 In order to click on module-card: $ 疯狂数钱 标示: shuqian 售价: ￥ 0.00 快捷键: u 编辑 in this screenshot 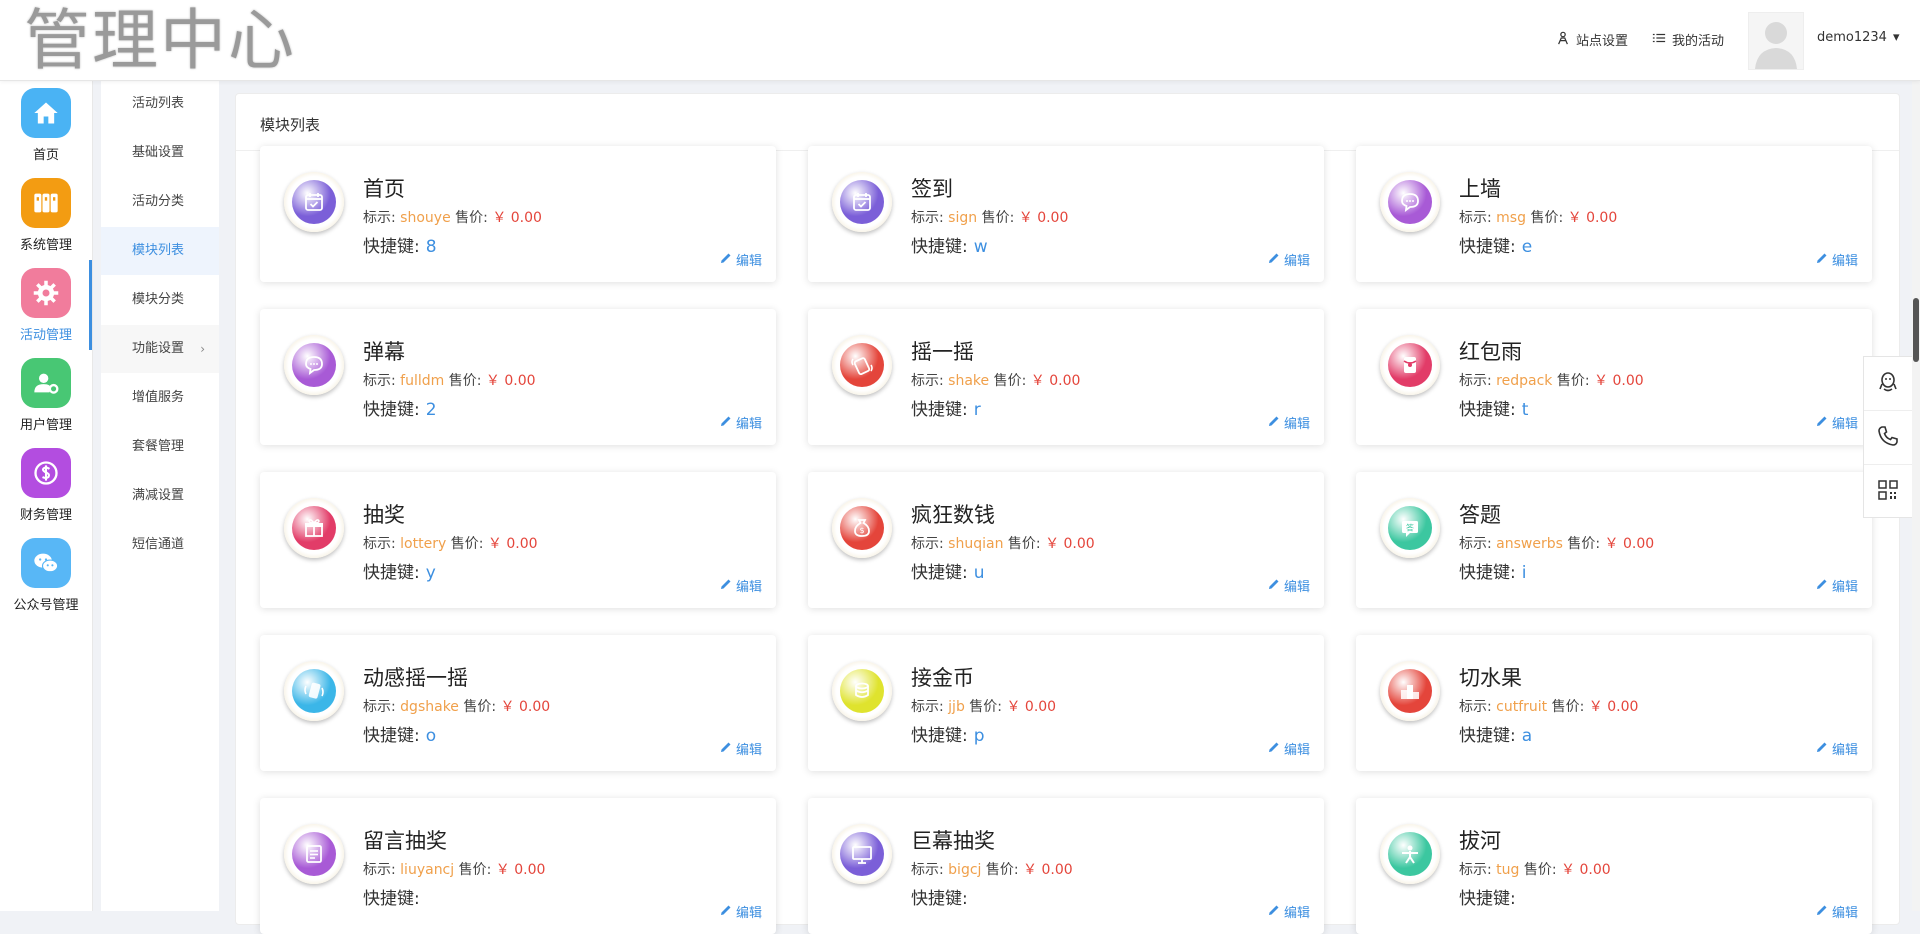, I will do `click(1066, 540)`.